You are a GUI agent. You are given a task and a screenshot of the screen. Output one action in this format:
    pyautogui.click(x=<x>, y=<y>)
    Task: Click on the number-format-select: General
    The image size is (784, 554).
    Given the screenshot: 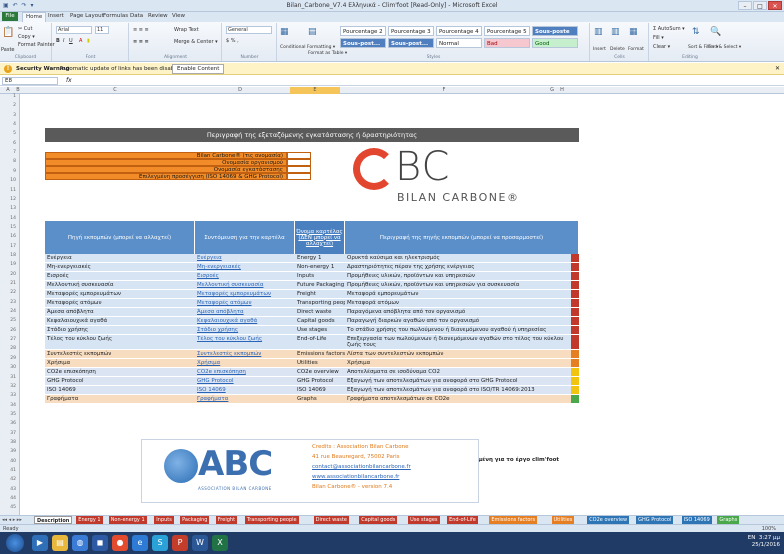 What is the action you would take?
    pyautogui.click(x=249, y=30)
    